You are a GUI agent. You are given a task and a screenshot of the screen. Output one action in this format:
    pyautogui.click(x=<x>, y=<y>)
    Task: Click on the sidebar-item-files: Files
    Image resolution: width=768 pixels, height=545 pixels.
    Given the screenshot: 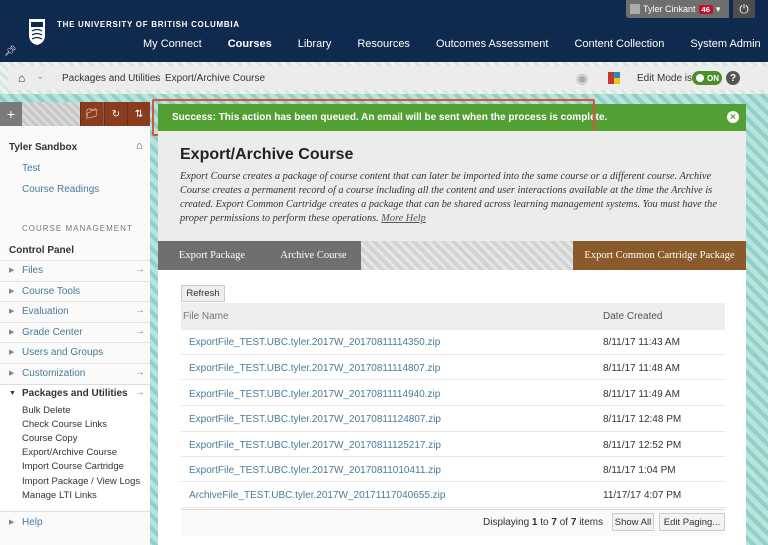 What is the action you would take?
    pyautogui.click(x=32, y=270)
    